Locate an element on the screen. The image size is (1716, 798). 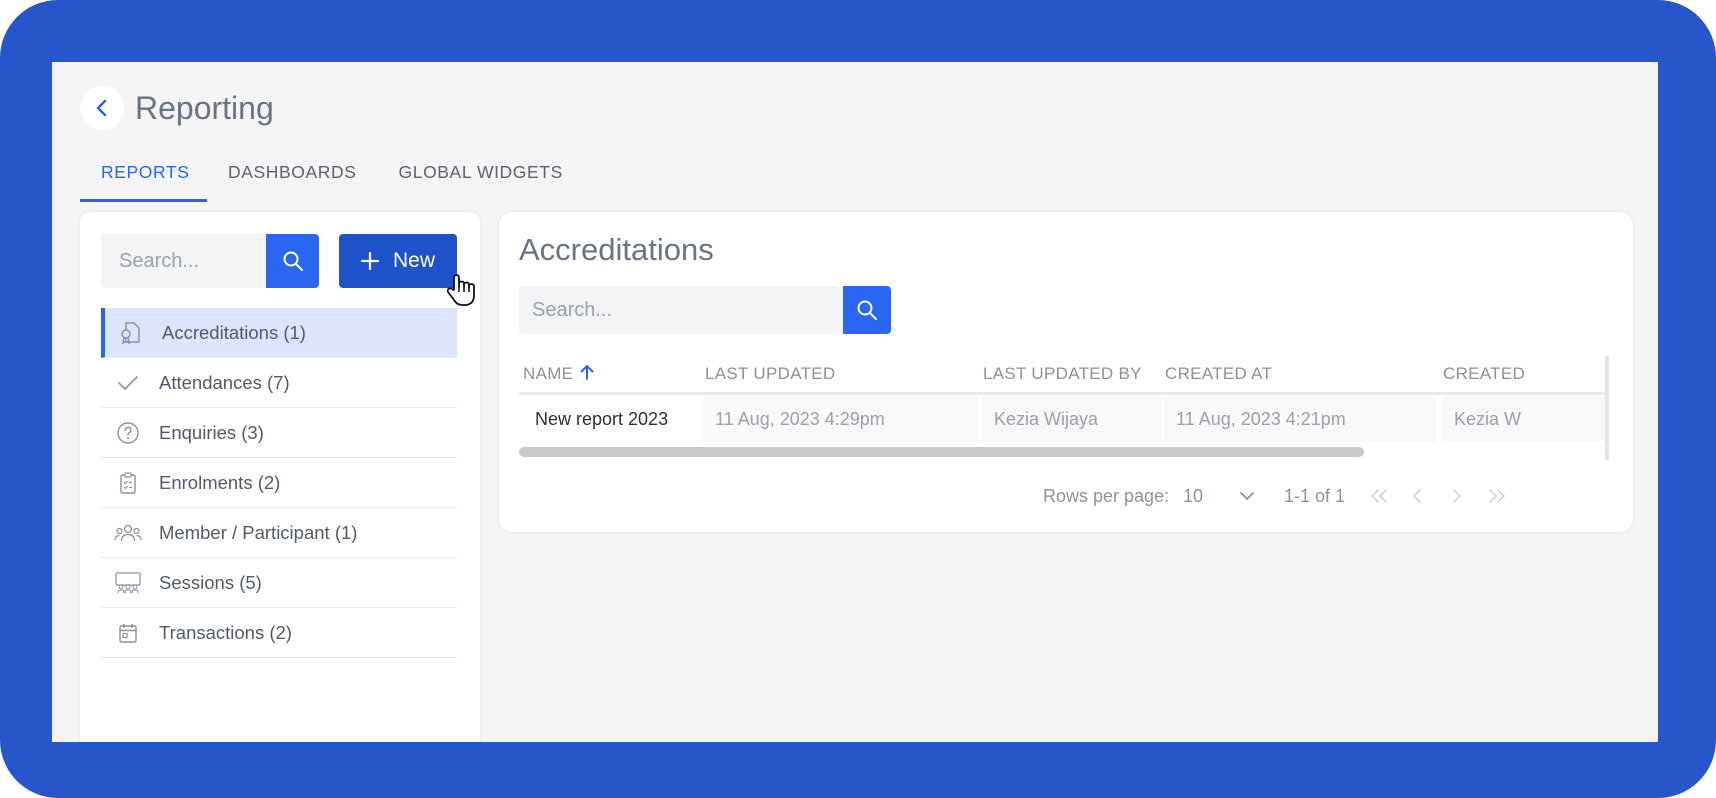
cell-created-by: Kezia W is located at coordinates (1525, 419).